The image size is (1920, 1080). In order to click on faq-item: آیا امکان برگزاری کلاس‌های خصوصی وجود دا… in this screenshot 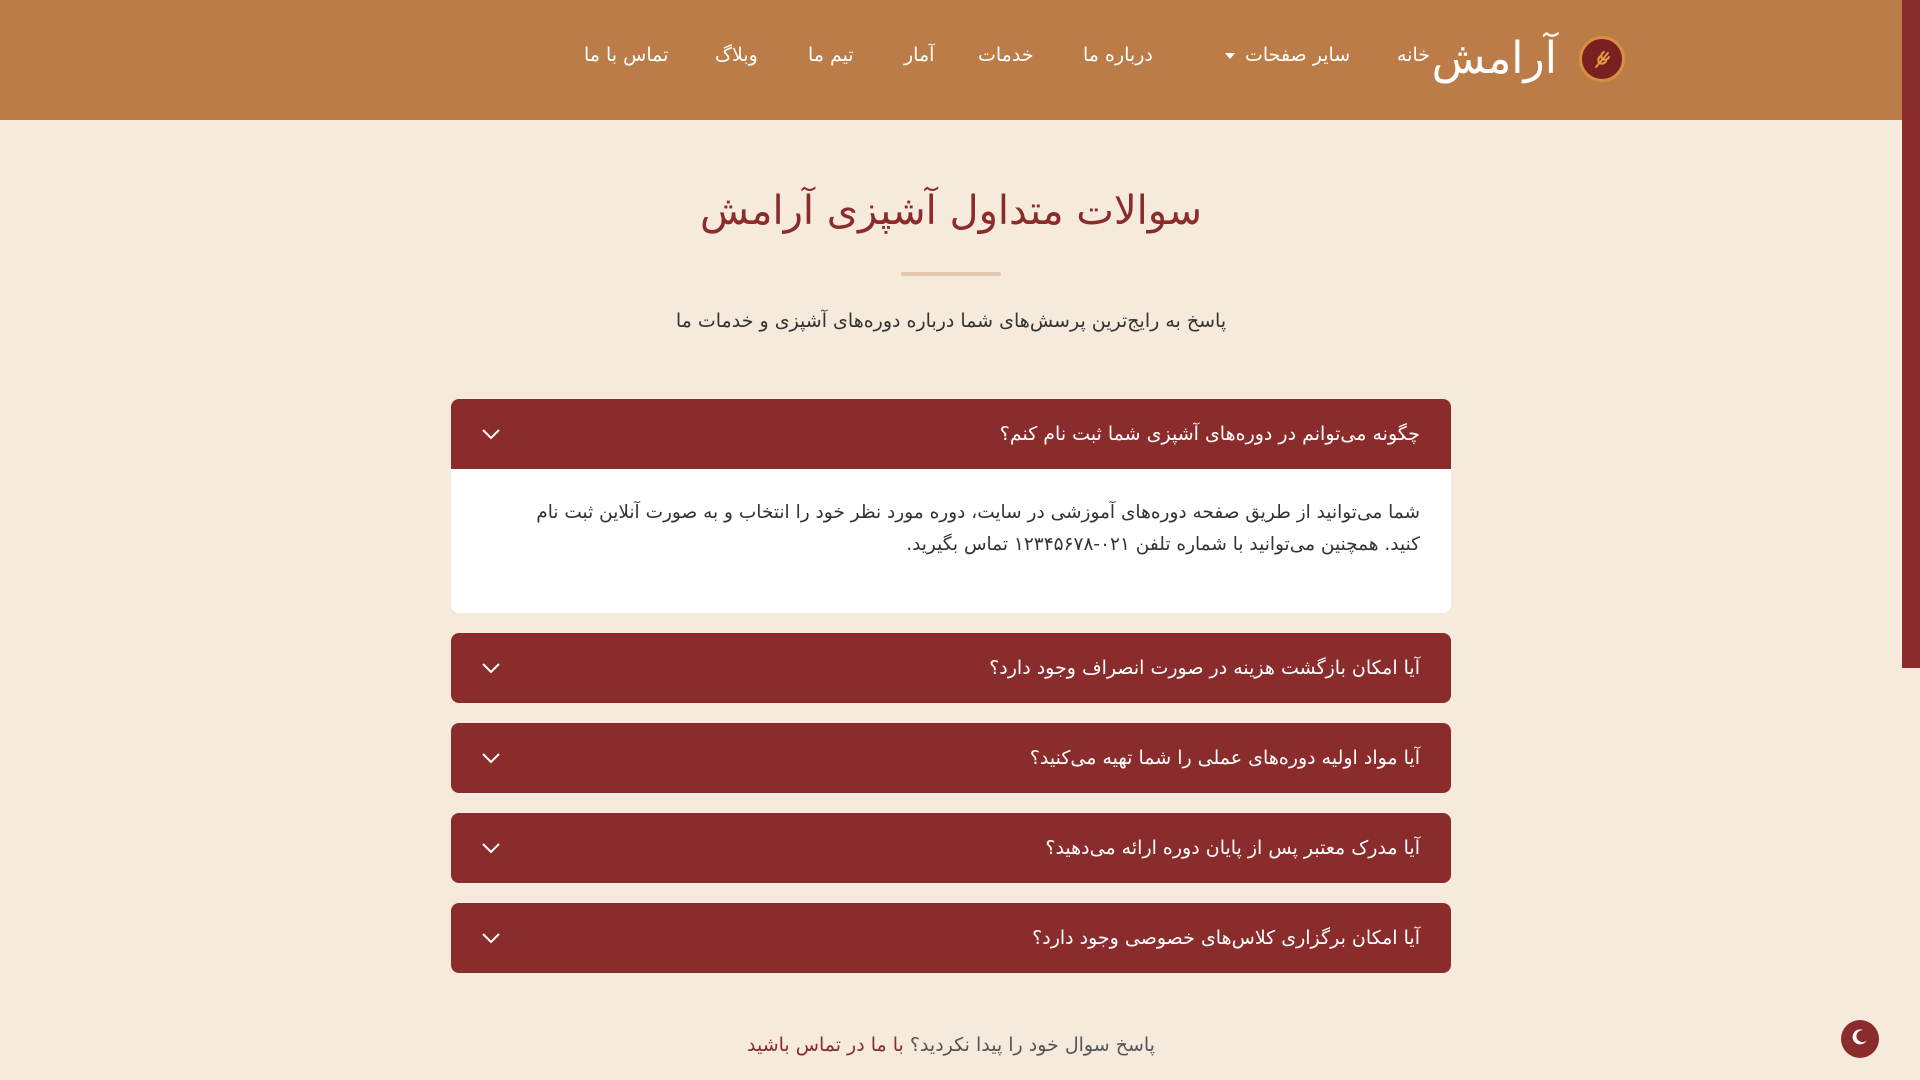, I will do `click(951, 938)`.